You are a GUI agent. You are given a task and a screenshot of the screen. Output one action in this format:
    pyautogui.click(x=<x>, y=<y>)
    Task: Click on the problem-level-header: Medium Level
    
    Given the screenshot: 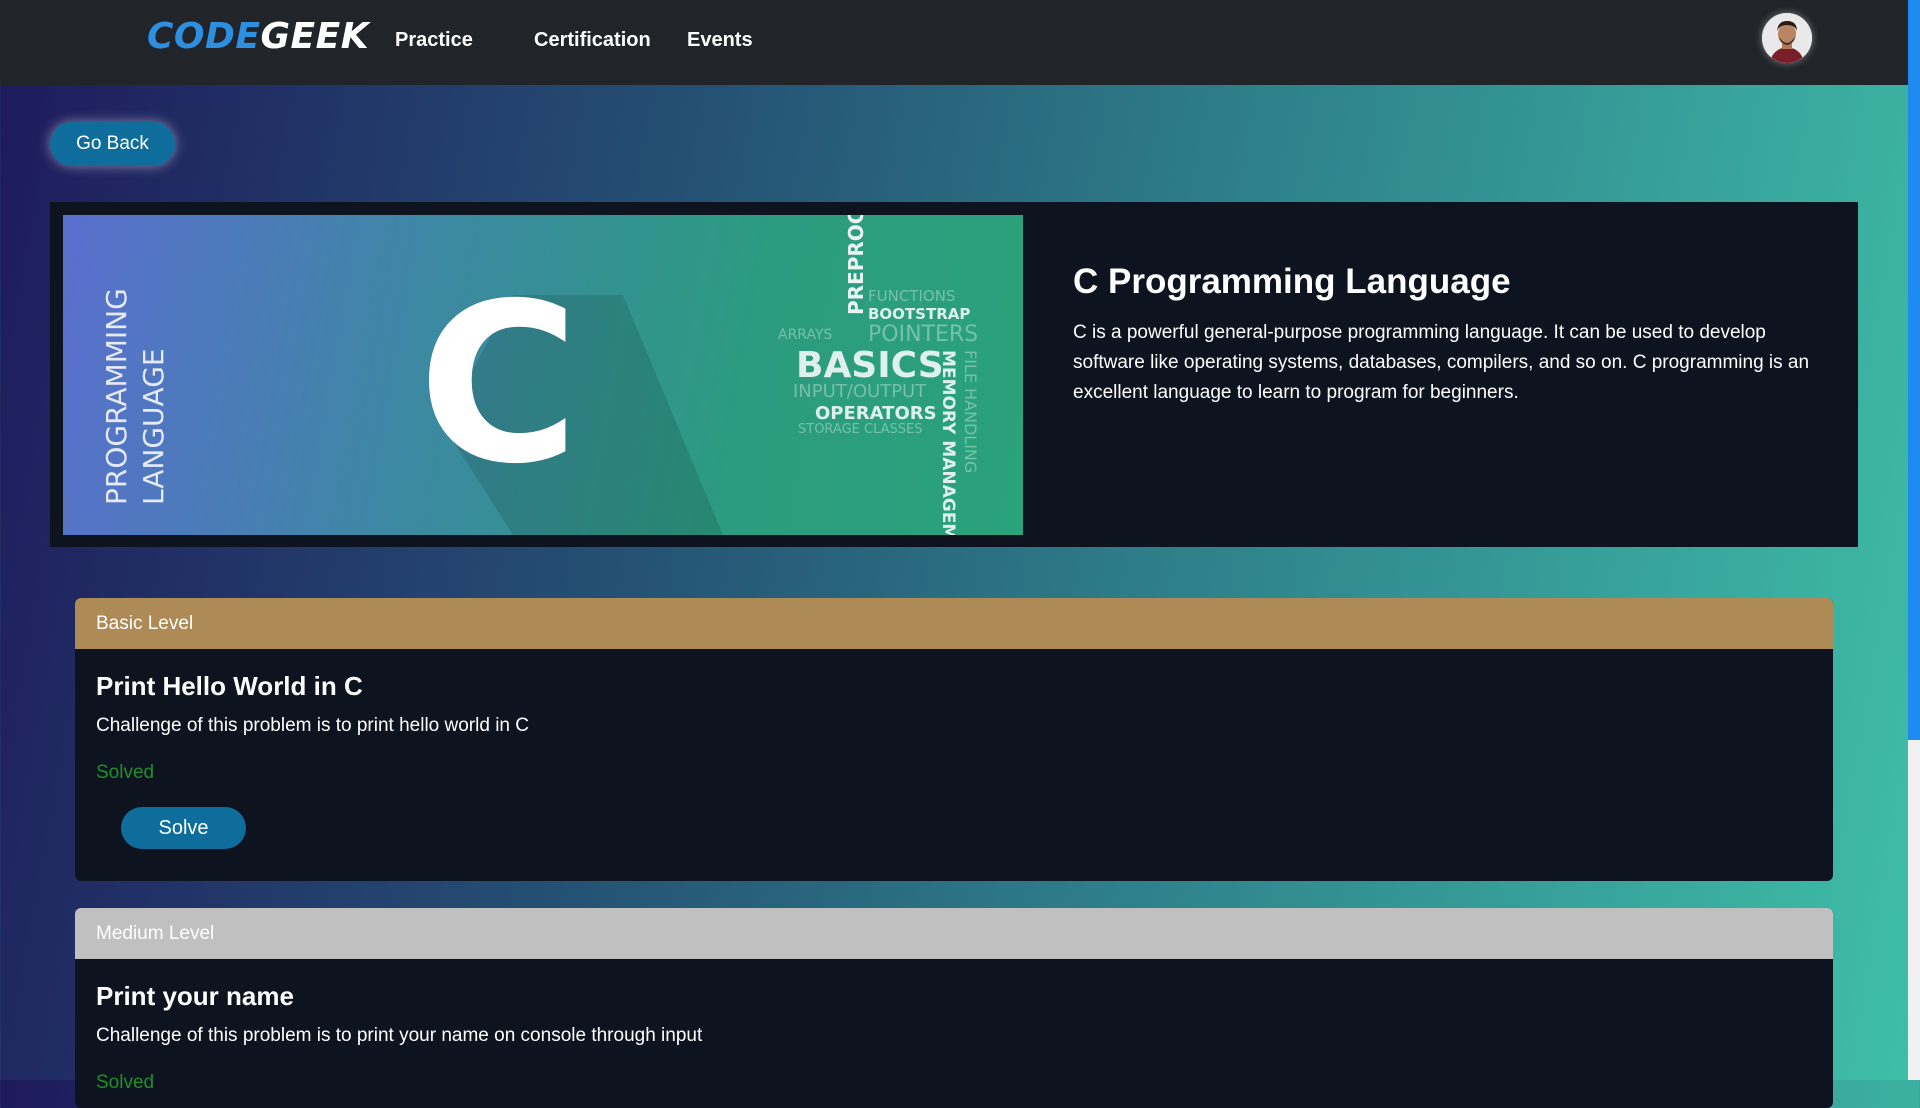 What is the action you would take?
    pyautogui.click(x=954, y=933)
    